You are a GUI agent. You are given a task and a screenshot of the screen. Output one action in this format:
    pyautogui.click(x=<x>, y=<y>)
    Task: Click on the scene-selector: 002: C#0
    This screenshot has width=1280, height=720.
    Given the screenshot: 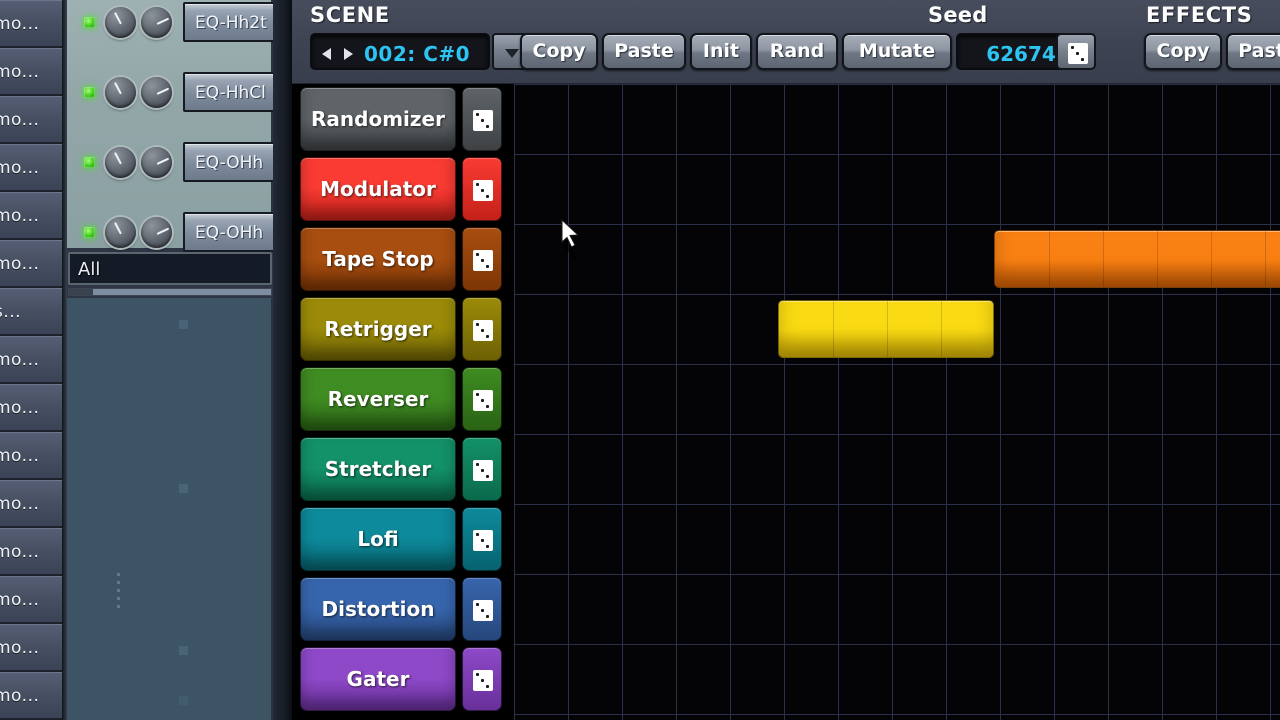 What is the action you would take?
    pyautogui.click(x=400, y=51)
    